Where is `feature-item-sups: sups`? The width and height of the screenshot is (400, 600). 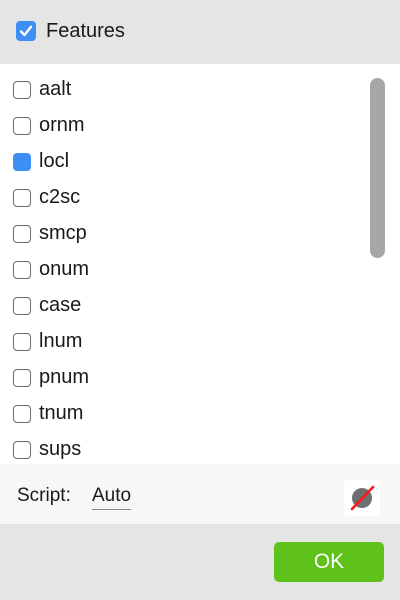
feature-item-sups: sups is located at coordinates (183, 448).